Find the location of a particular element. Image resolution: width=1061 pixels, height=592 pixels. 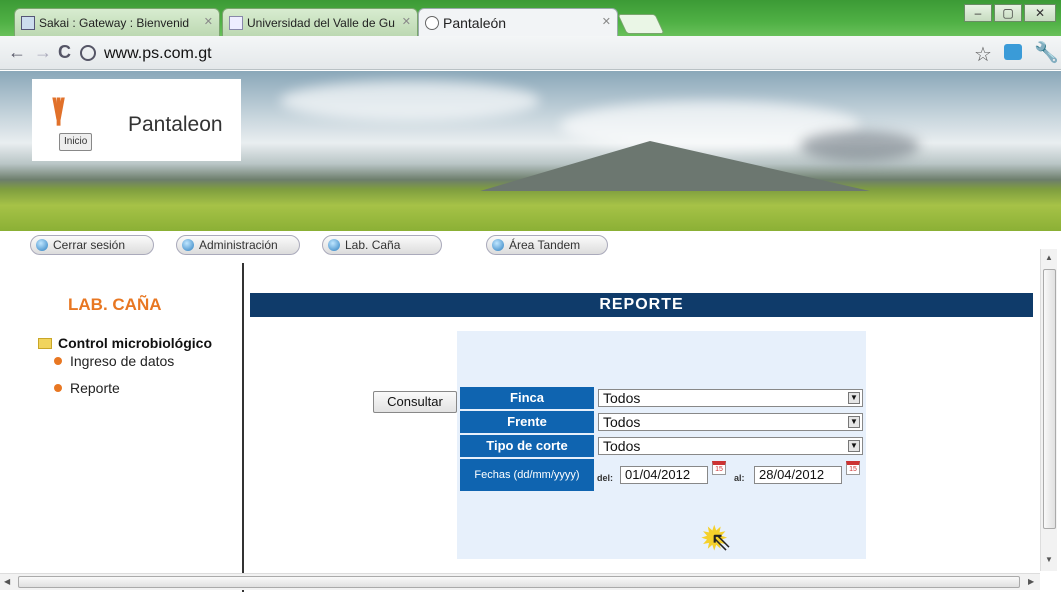

sidebar-item-reporte: Reporte is located at coordinates (87, 388).